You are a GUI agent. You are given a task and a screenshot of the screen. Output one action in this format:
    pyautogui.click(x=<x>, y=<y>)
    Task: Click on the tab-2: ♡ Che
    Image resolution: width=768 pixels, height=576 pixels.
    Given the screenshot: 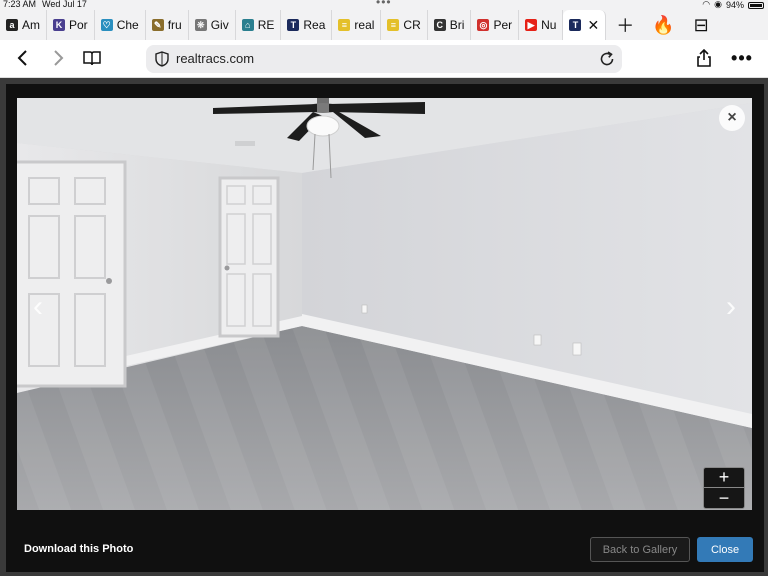 What is the action you would take?
    pyautogui.click(x=120, y=25)
    